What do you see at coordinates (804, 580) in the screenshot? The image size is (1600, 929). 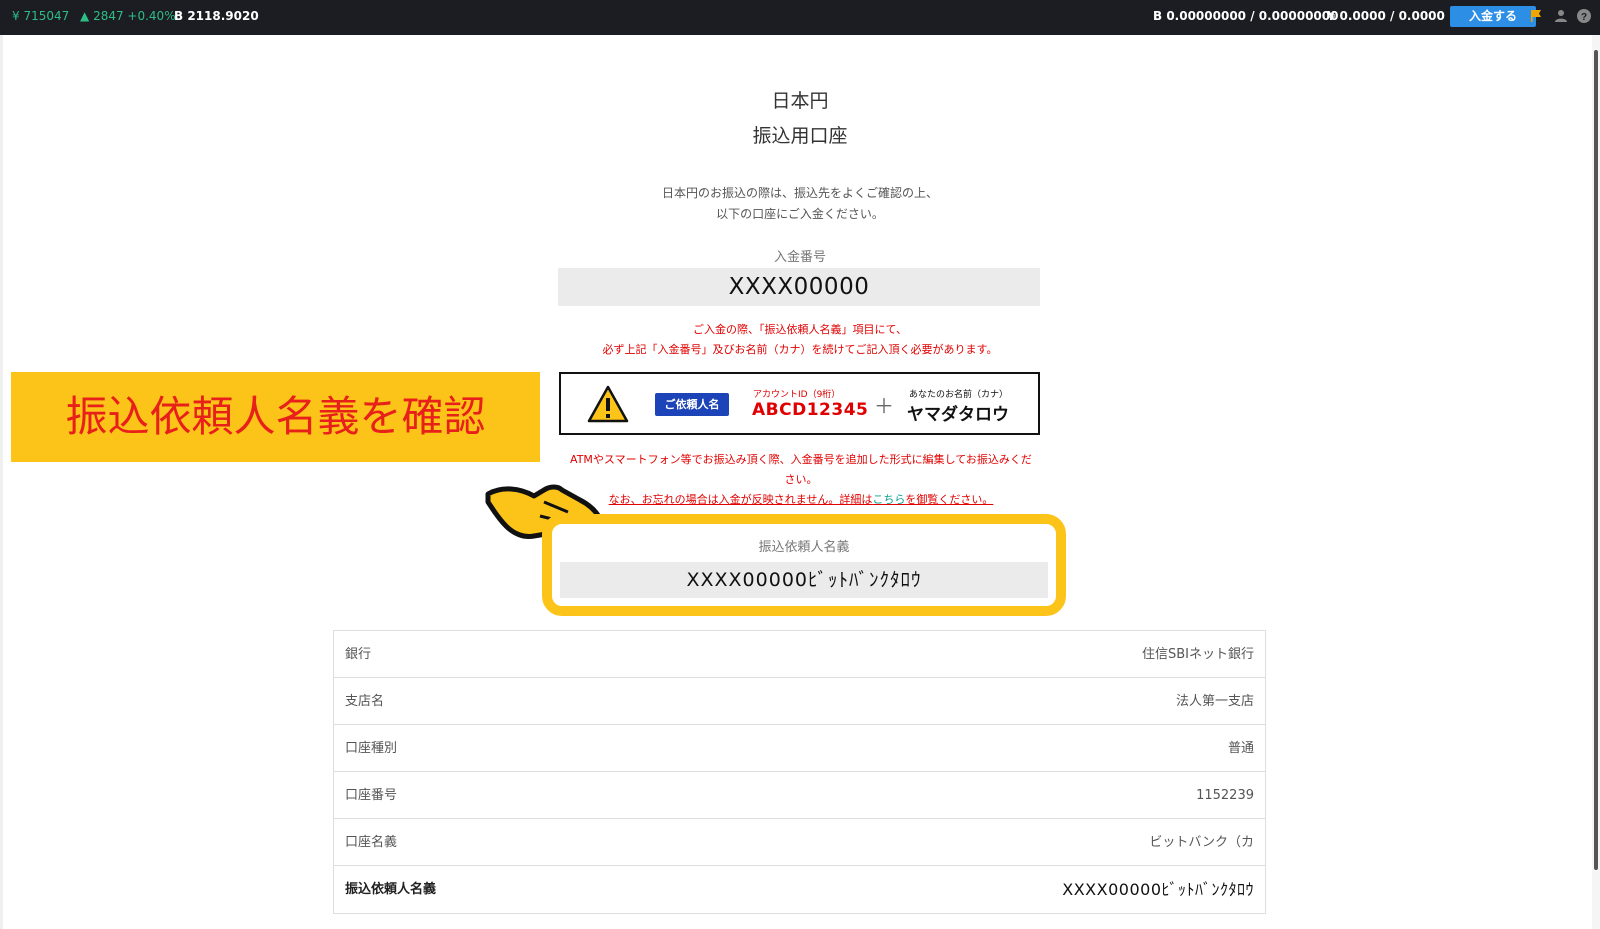 I see `payer-name-value: XXXX00000ﾋﾞｯﾄﾊﾞﾝｸﾀﾛｳ` at bounding box center [804, 580].